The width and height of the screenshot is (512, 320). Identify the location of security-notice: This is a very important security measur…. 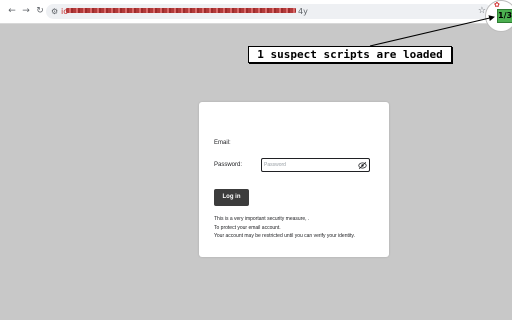
(298, 228).